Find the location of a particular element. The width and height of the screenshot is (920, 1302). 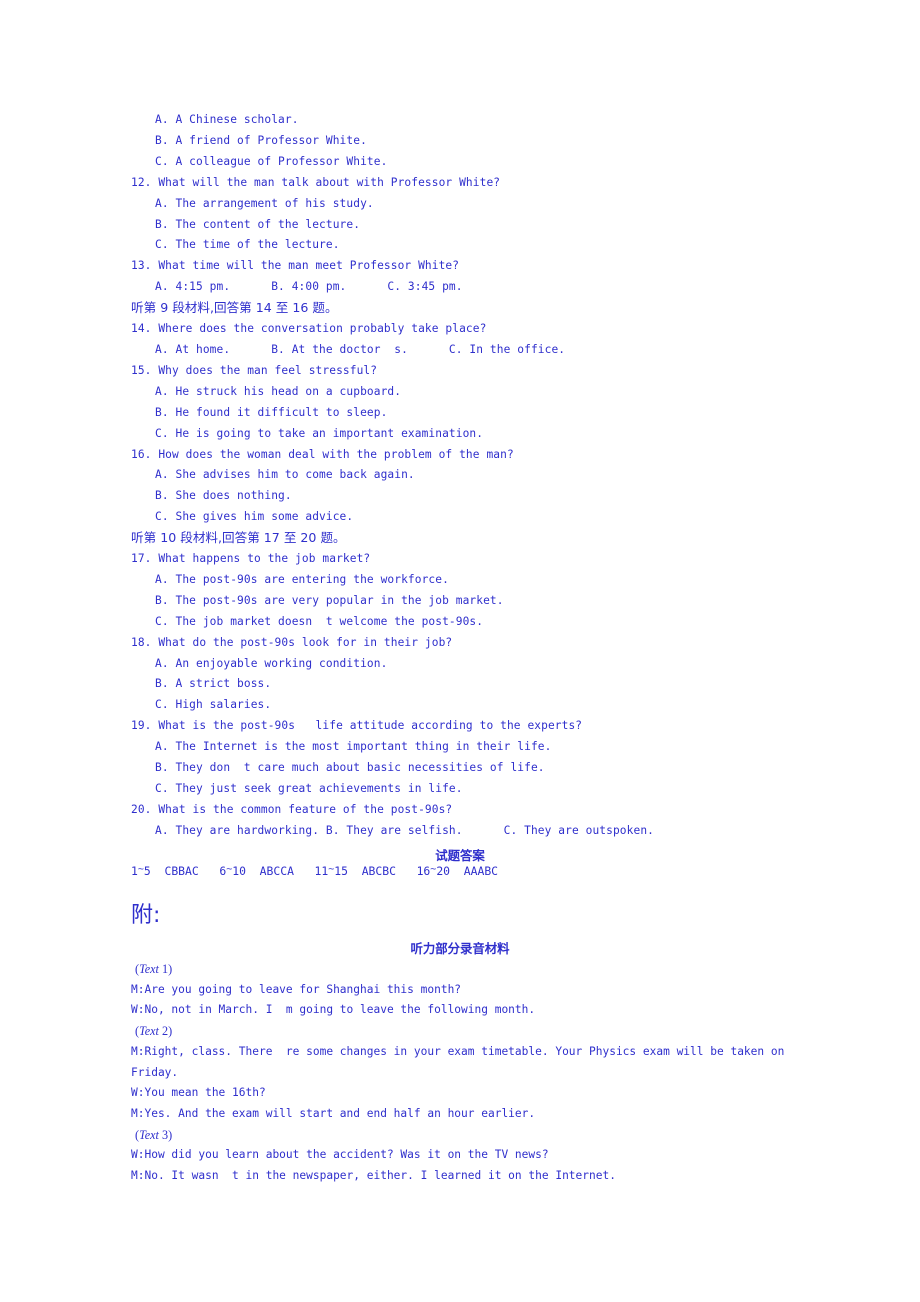

script-text-marker: (Text 2) is located at coordinates (154, 1031).